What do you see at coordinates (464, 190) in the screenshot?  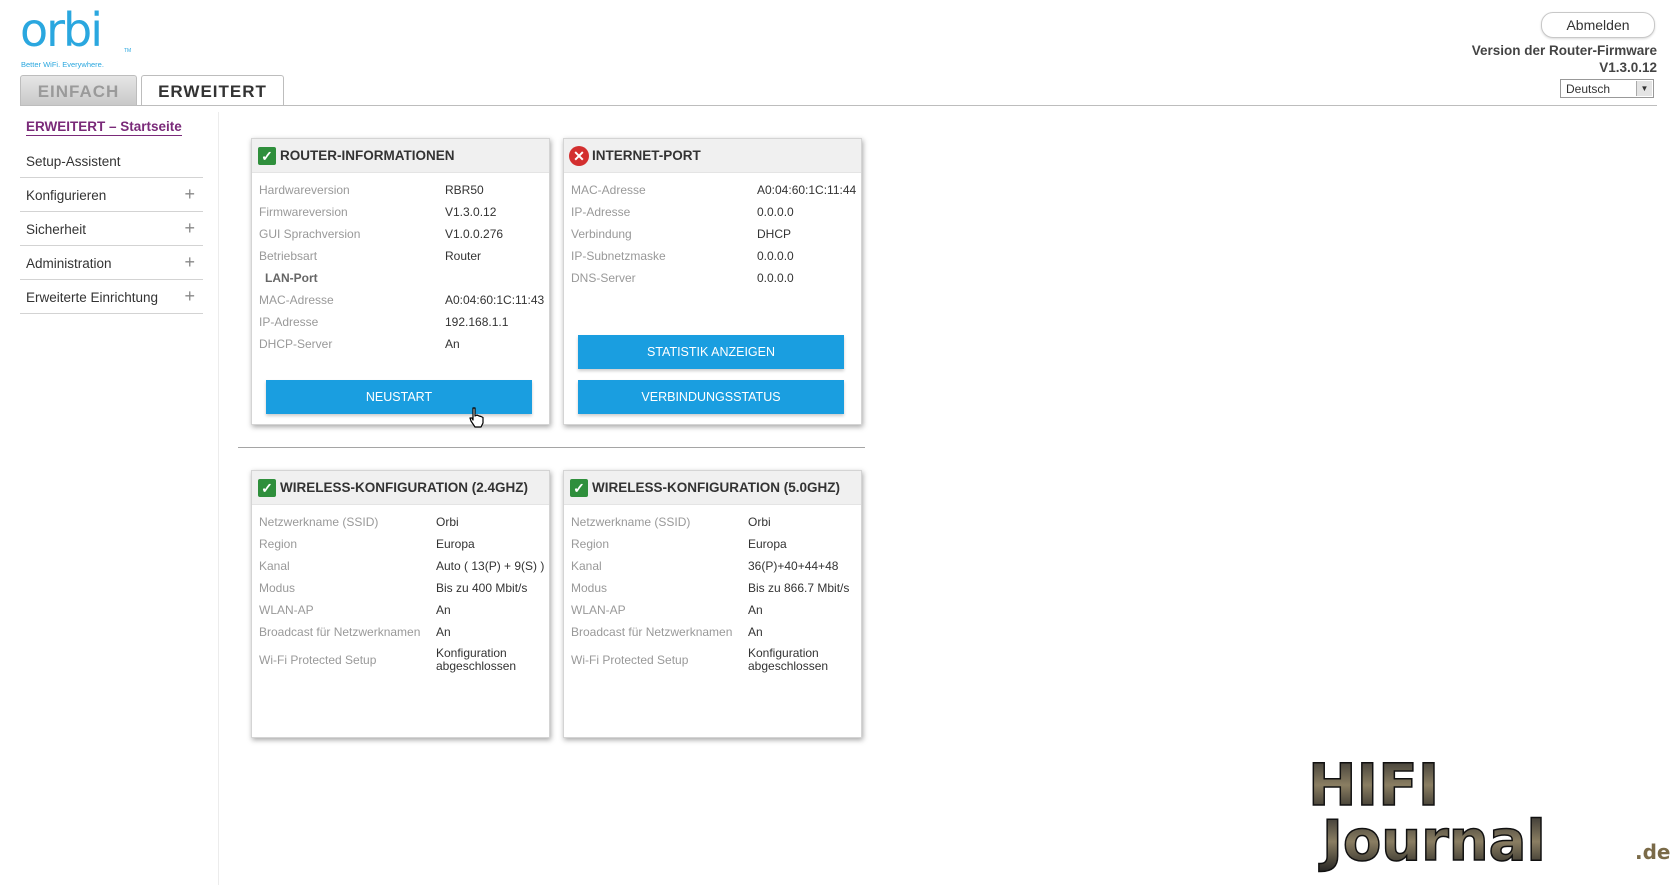 I see `row-value: RBR50` at bounding box center [464, 190].